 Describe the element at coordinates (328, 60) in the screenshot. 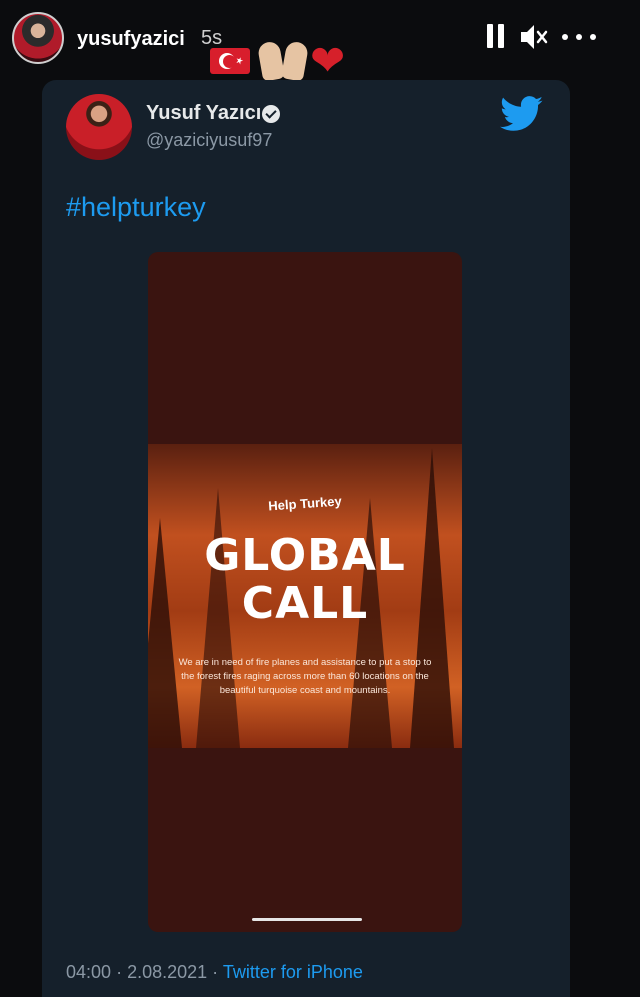

I see `red-heart-icon: ❤` at that location.